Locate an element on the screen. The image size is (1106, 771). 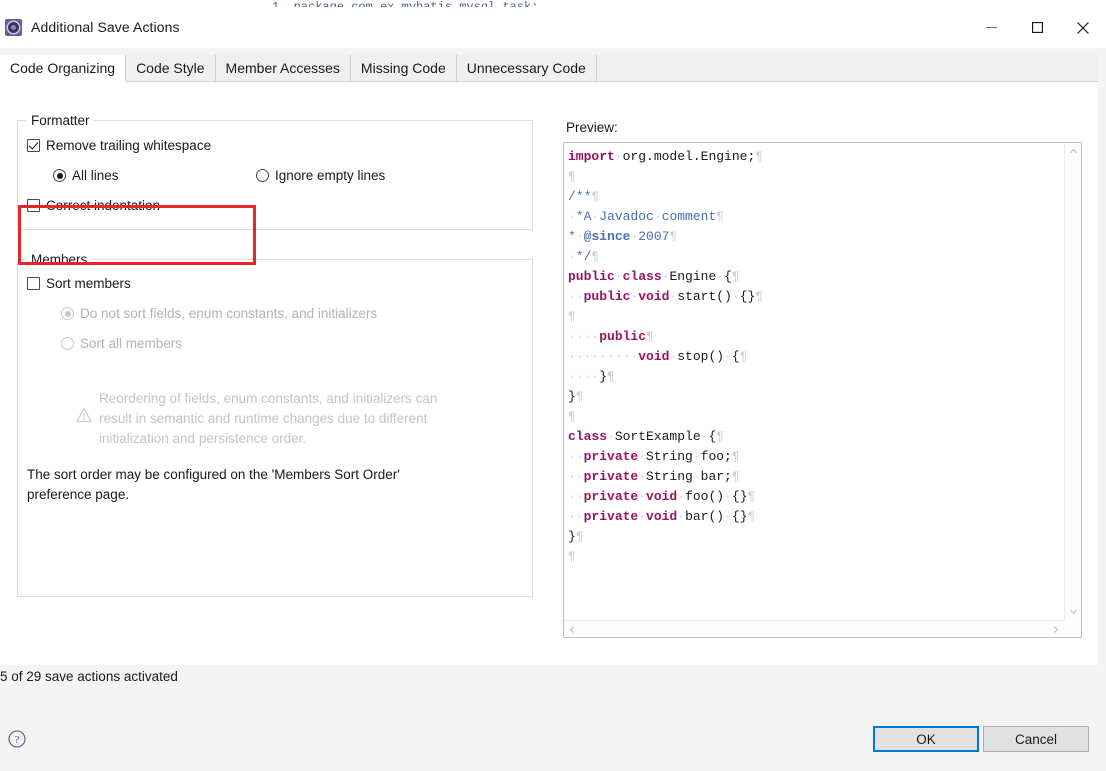
ok-button: OK is located at coordinates (926, 739).